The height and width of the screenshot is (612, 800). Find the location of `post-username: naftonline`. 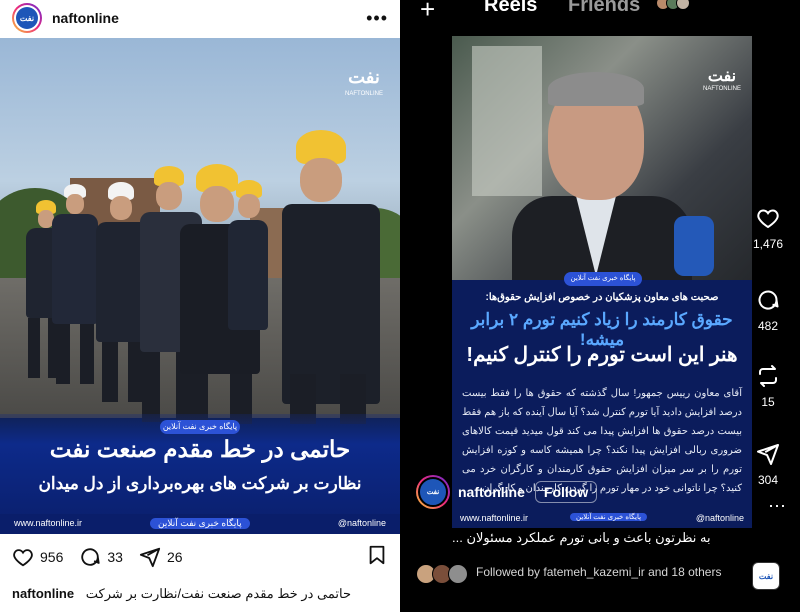

post-username: naftonline is located at coordinates (85, 18).